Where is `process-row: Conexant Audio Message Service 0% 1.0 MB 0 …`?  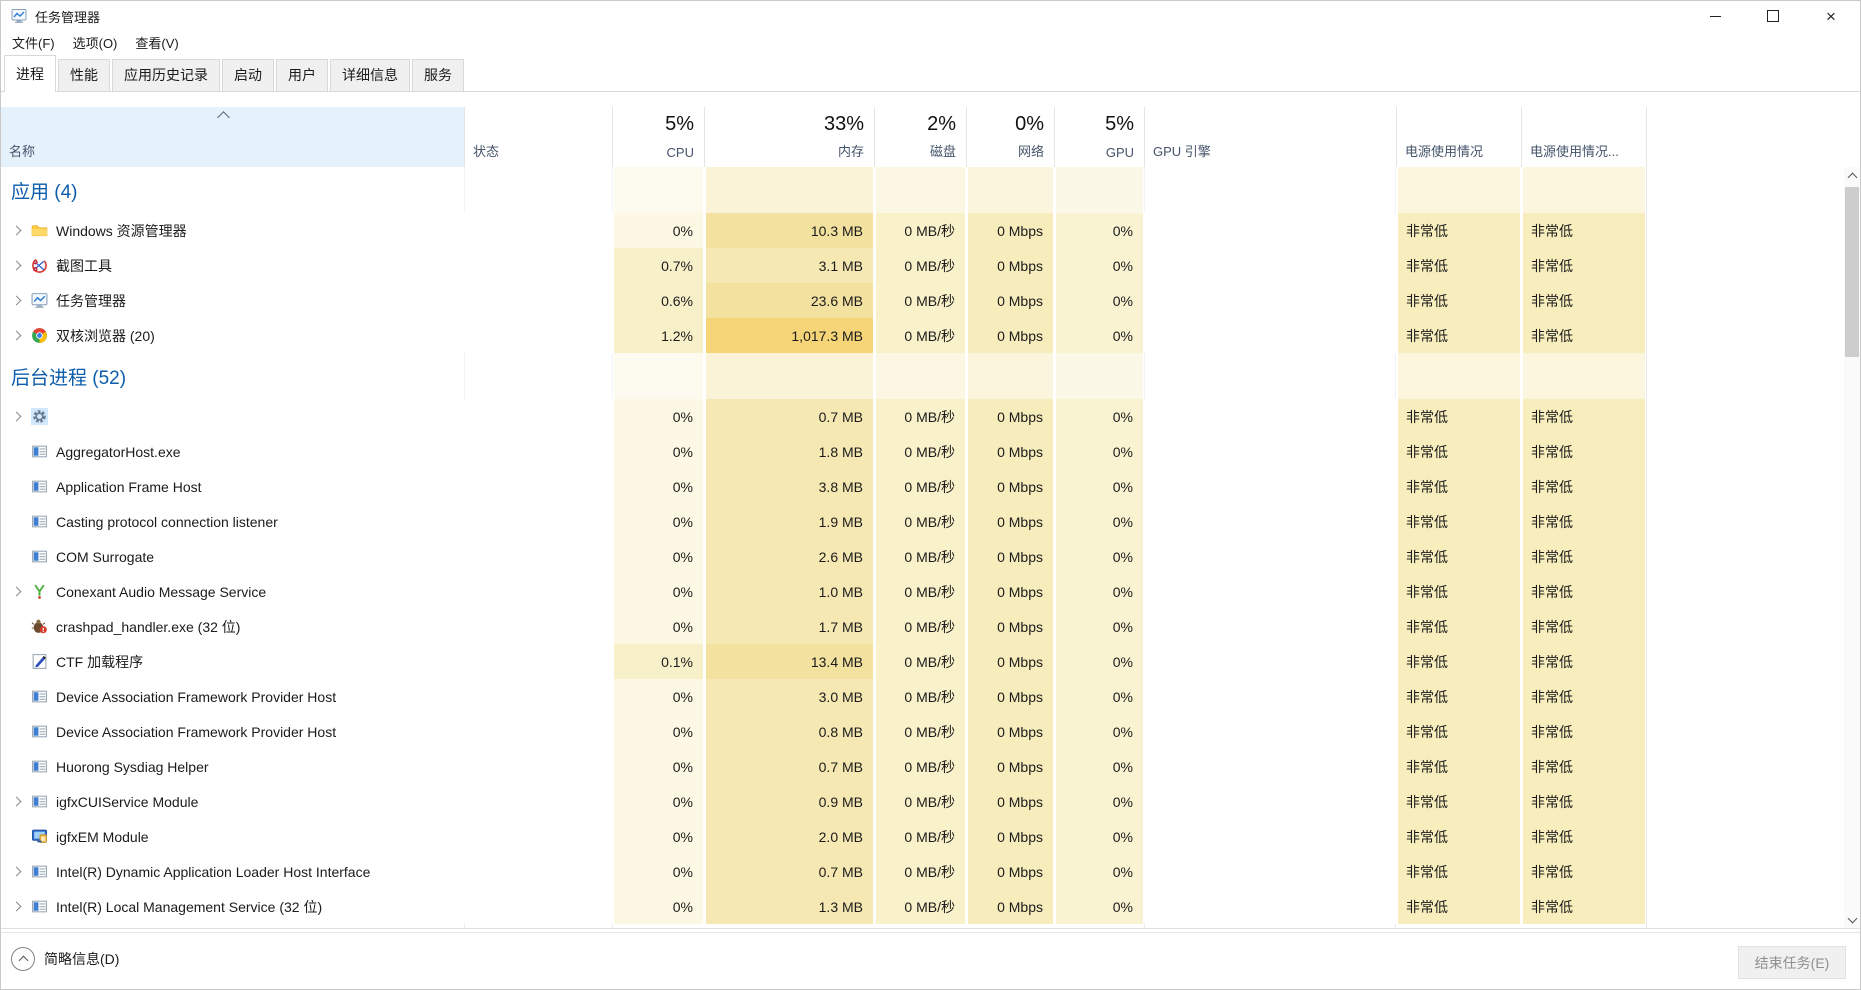 process-row: Conexant Audio Message Service 0% 1.0 MB 0 … is located at coordinates (923, 591).